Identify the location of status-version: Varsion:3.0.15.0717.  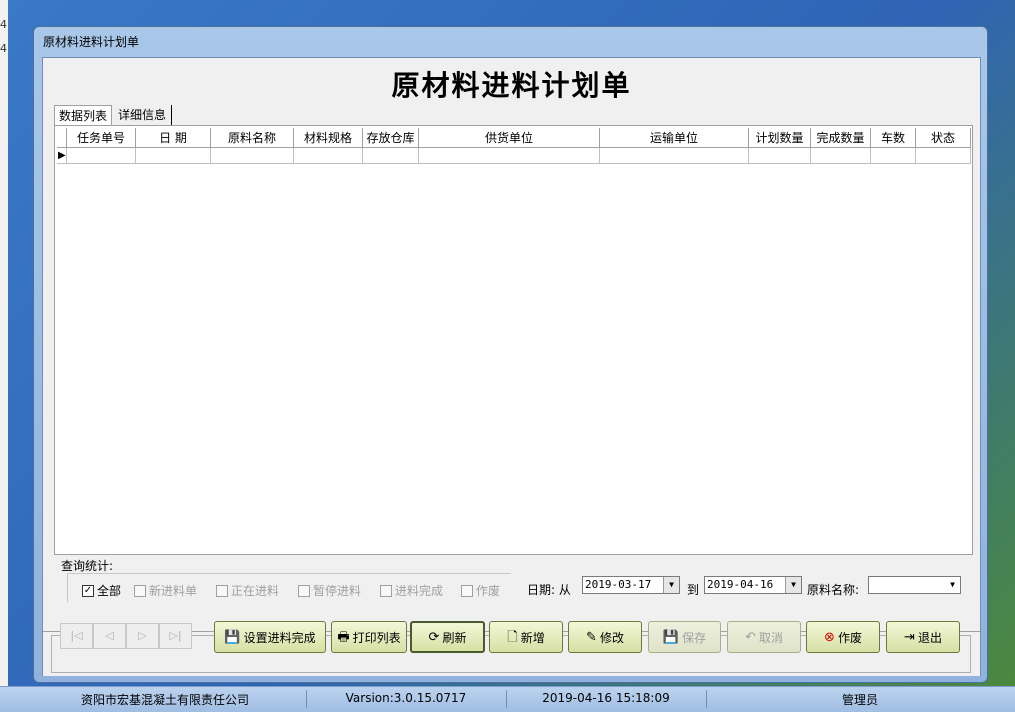
(406, 698).